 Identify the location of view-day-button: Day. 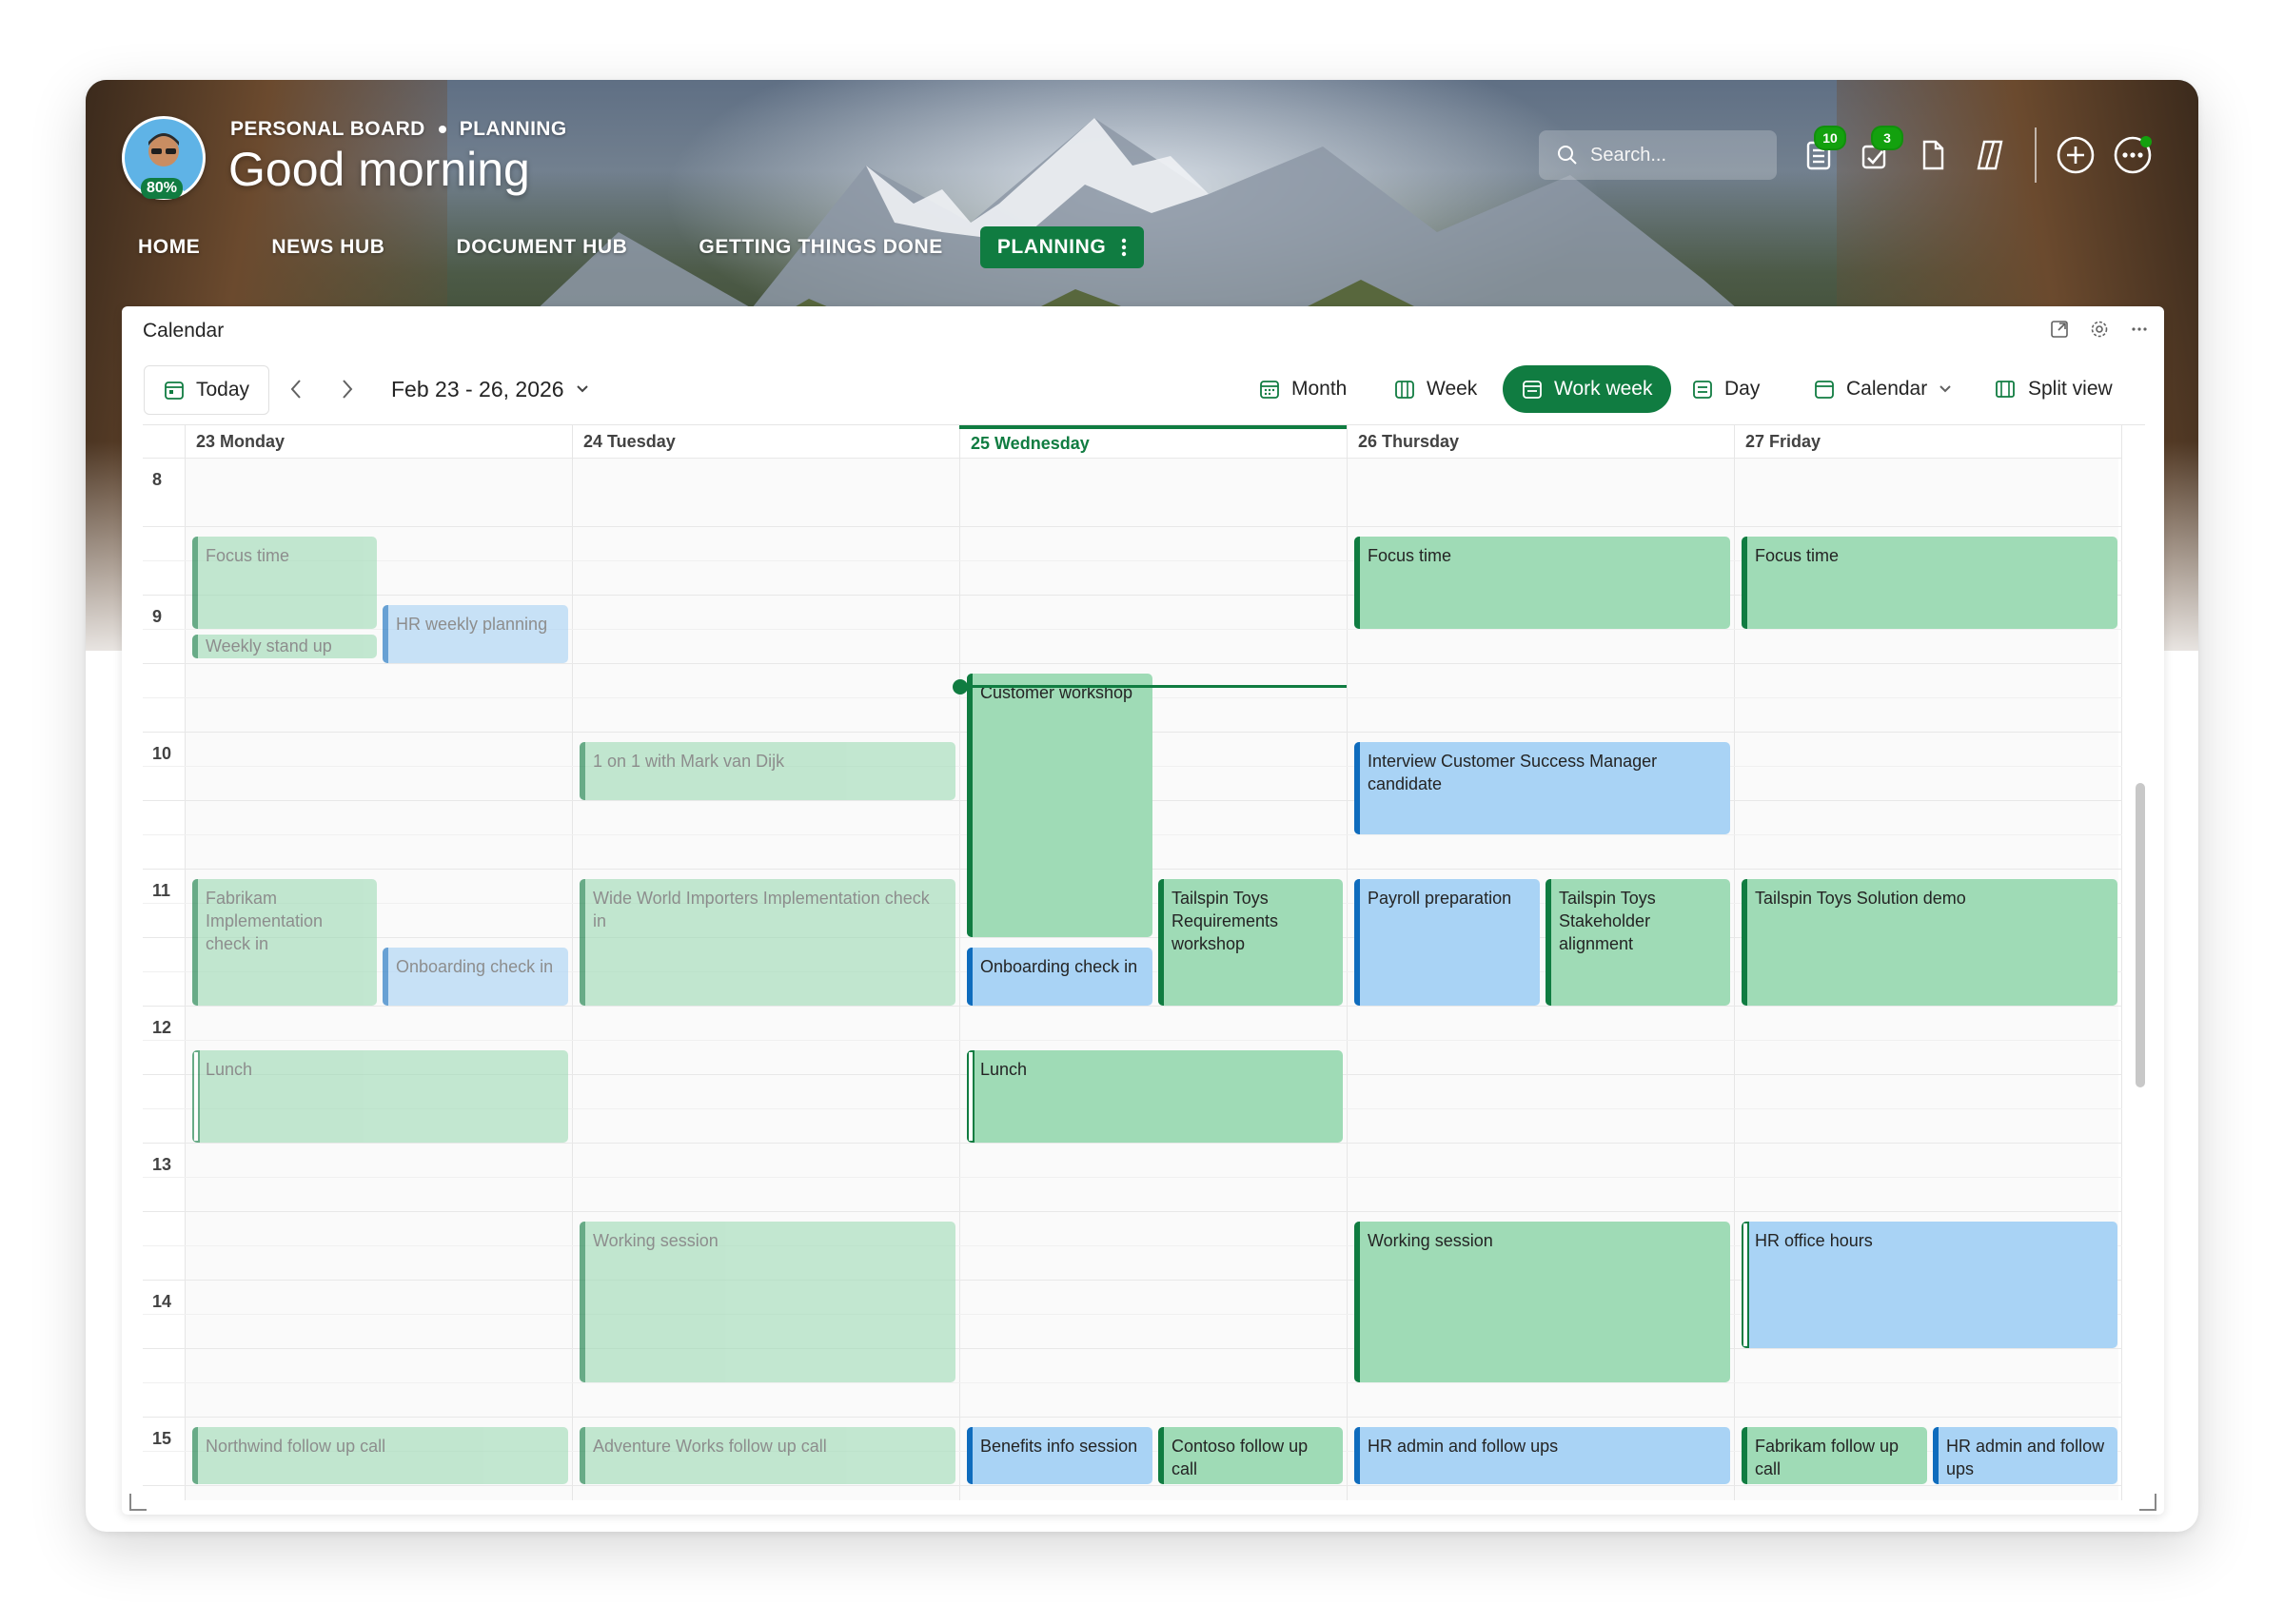
(1726, 389).